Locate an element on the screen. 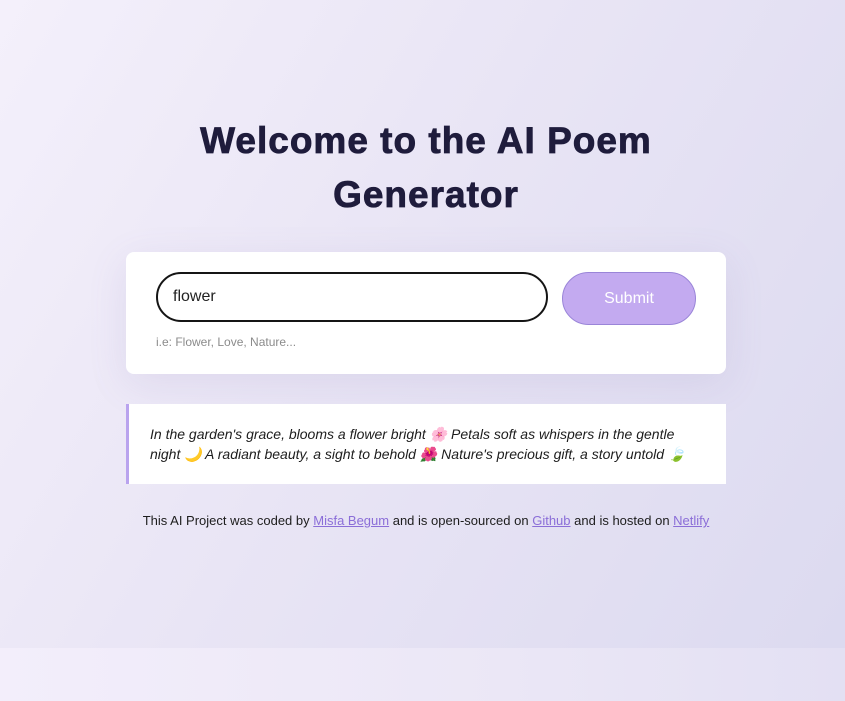  topic-input is located at coordinates (352, 297).